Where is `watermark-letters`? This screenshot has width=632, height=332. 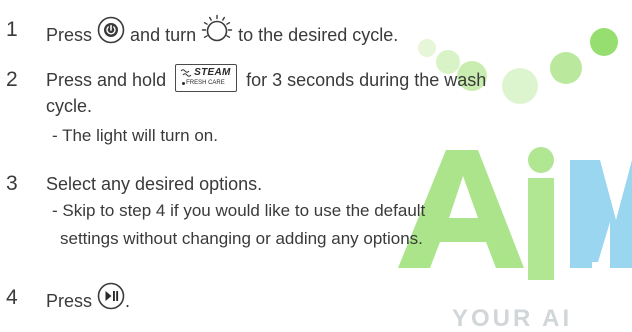 watermark-letters is located at coordinates (515, 213).